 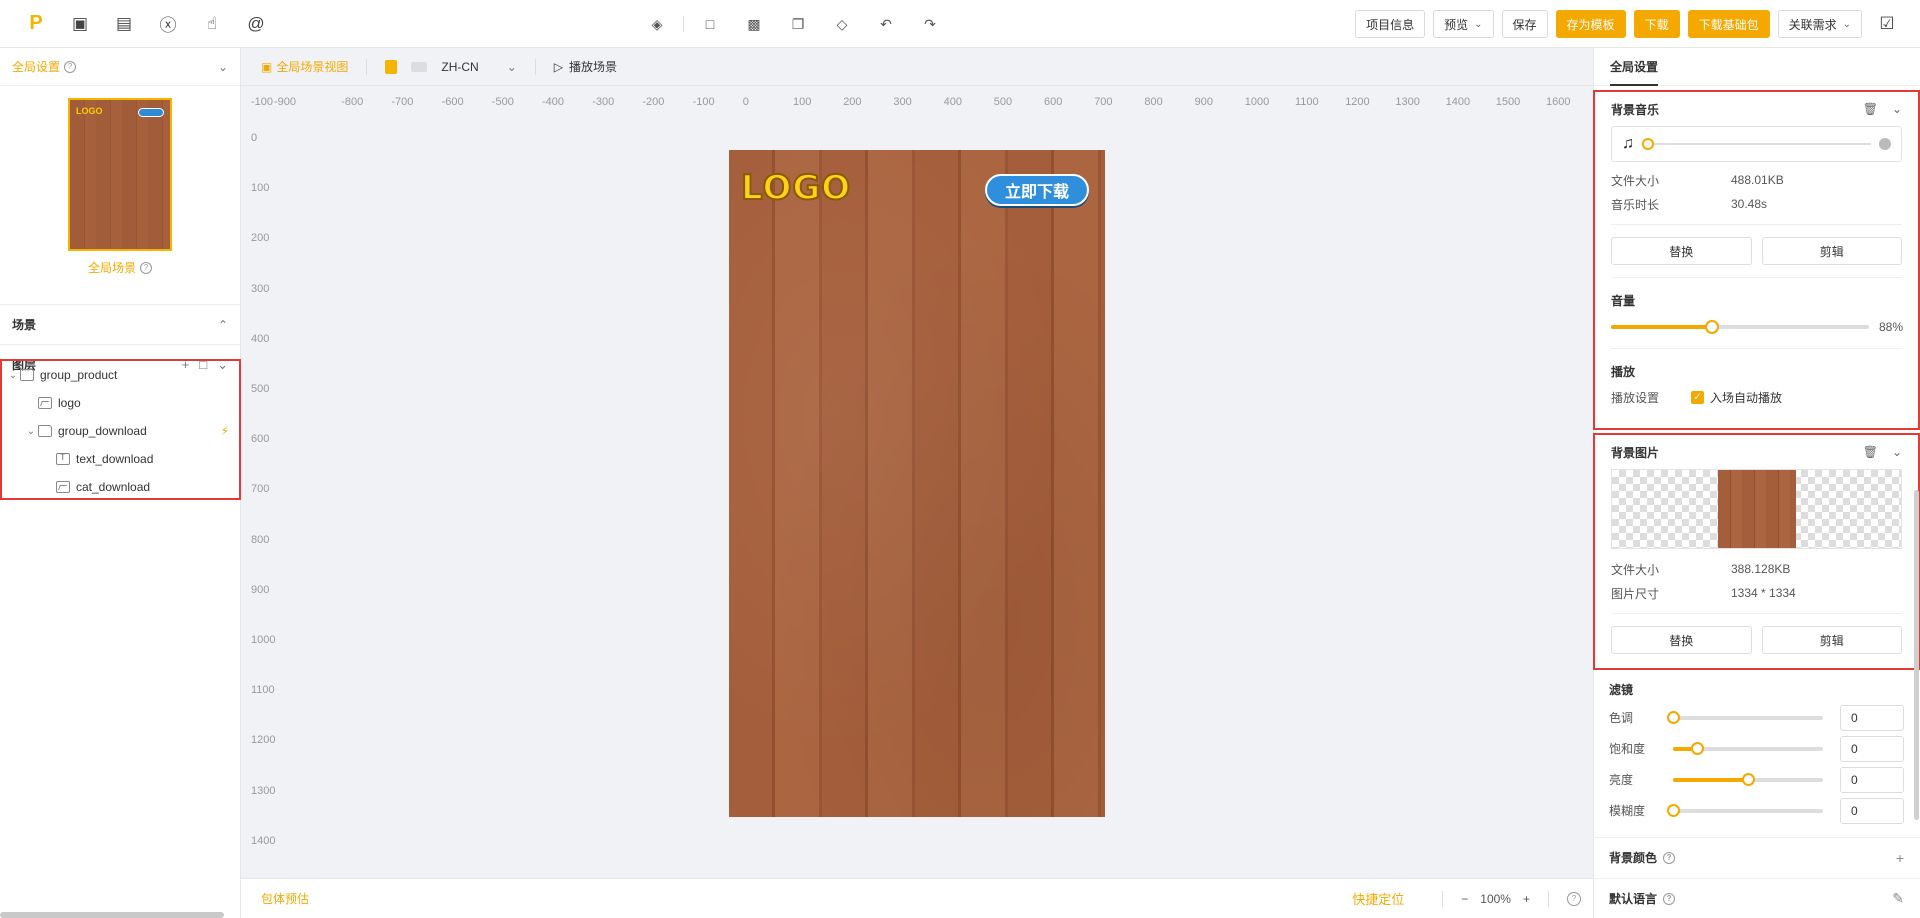 I want to click on music-actions: 替换 剪辑, so click(x=1756, y=251).